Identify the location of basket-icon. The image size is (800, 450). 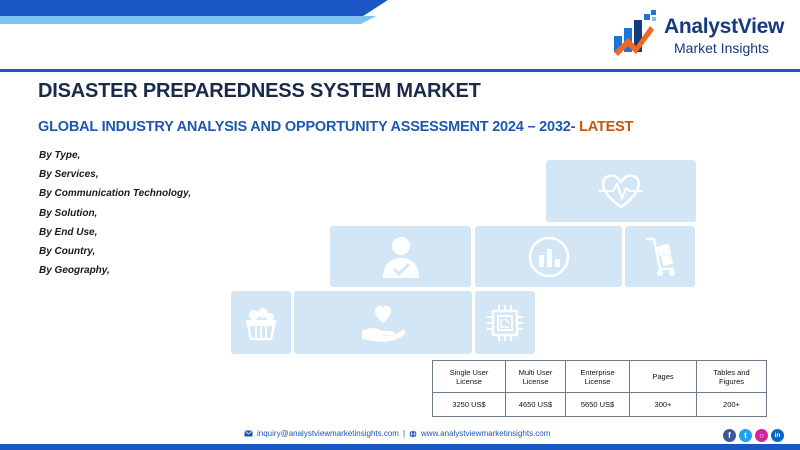
(261, 323).